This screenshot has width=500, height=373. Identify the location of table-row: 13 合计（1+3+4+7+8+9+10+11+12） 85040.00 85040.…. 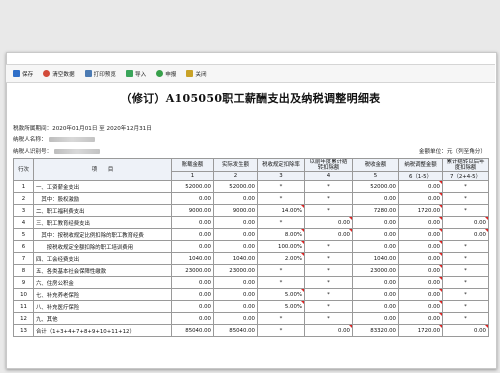
(251, 331).